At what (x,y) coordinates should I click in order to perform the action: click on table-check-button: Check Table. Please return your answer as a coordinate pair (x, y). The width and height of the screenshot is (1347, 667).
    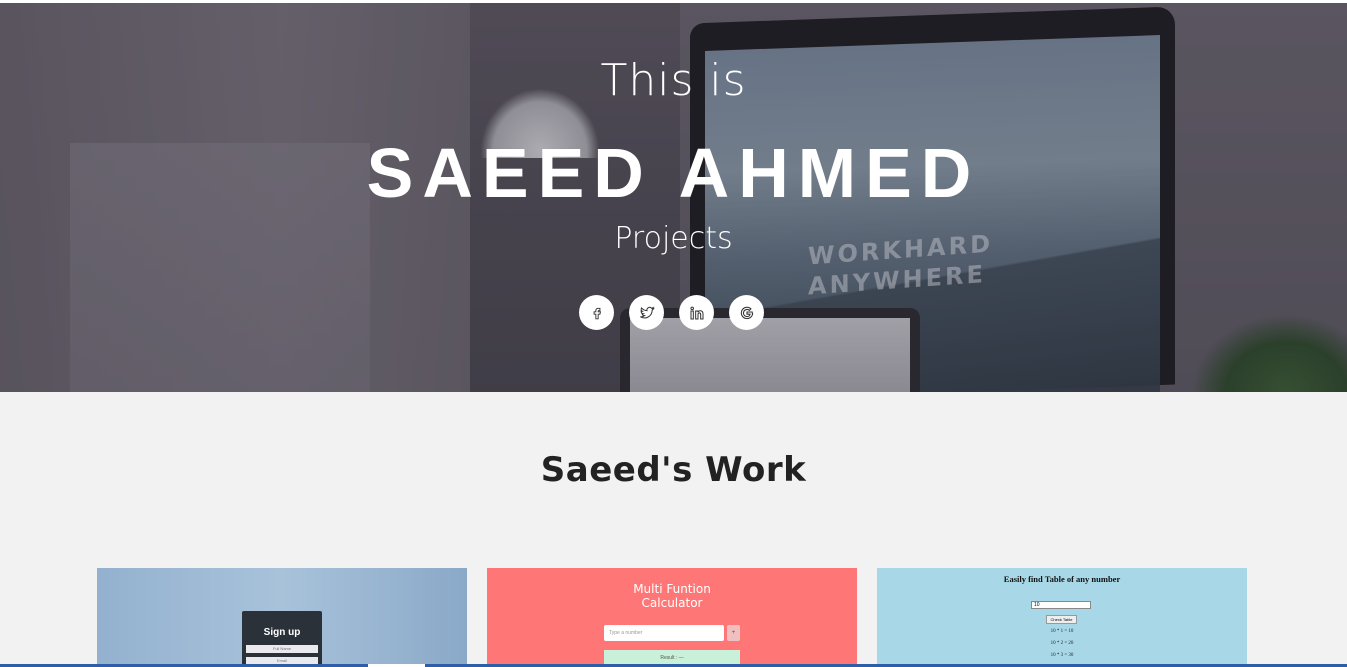
    Looking at the image, I should click on (1061, 619).